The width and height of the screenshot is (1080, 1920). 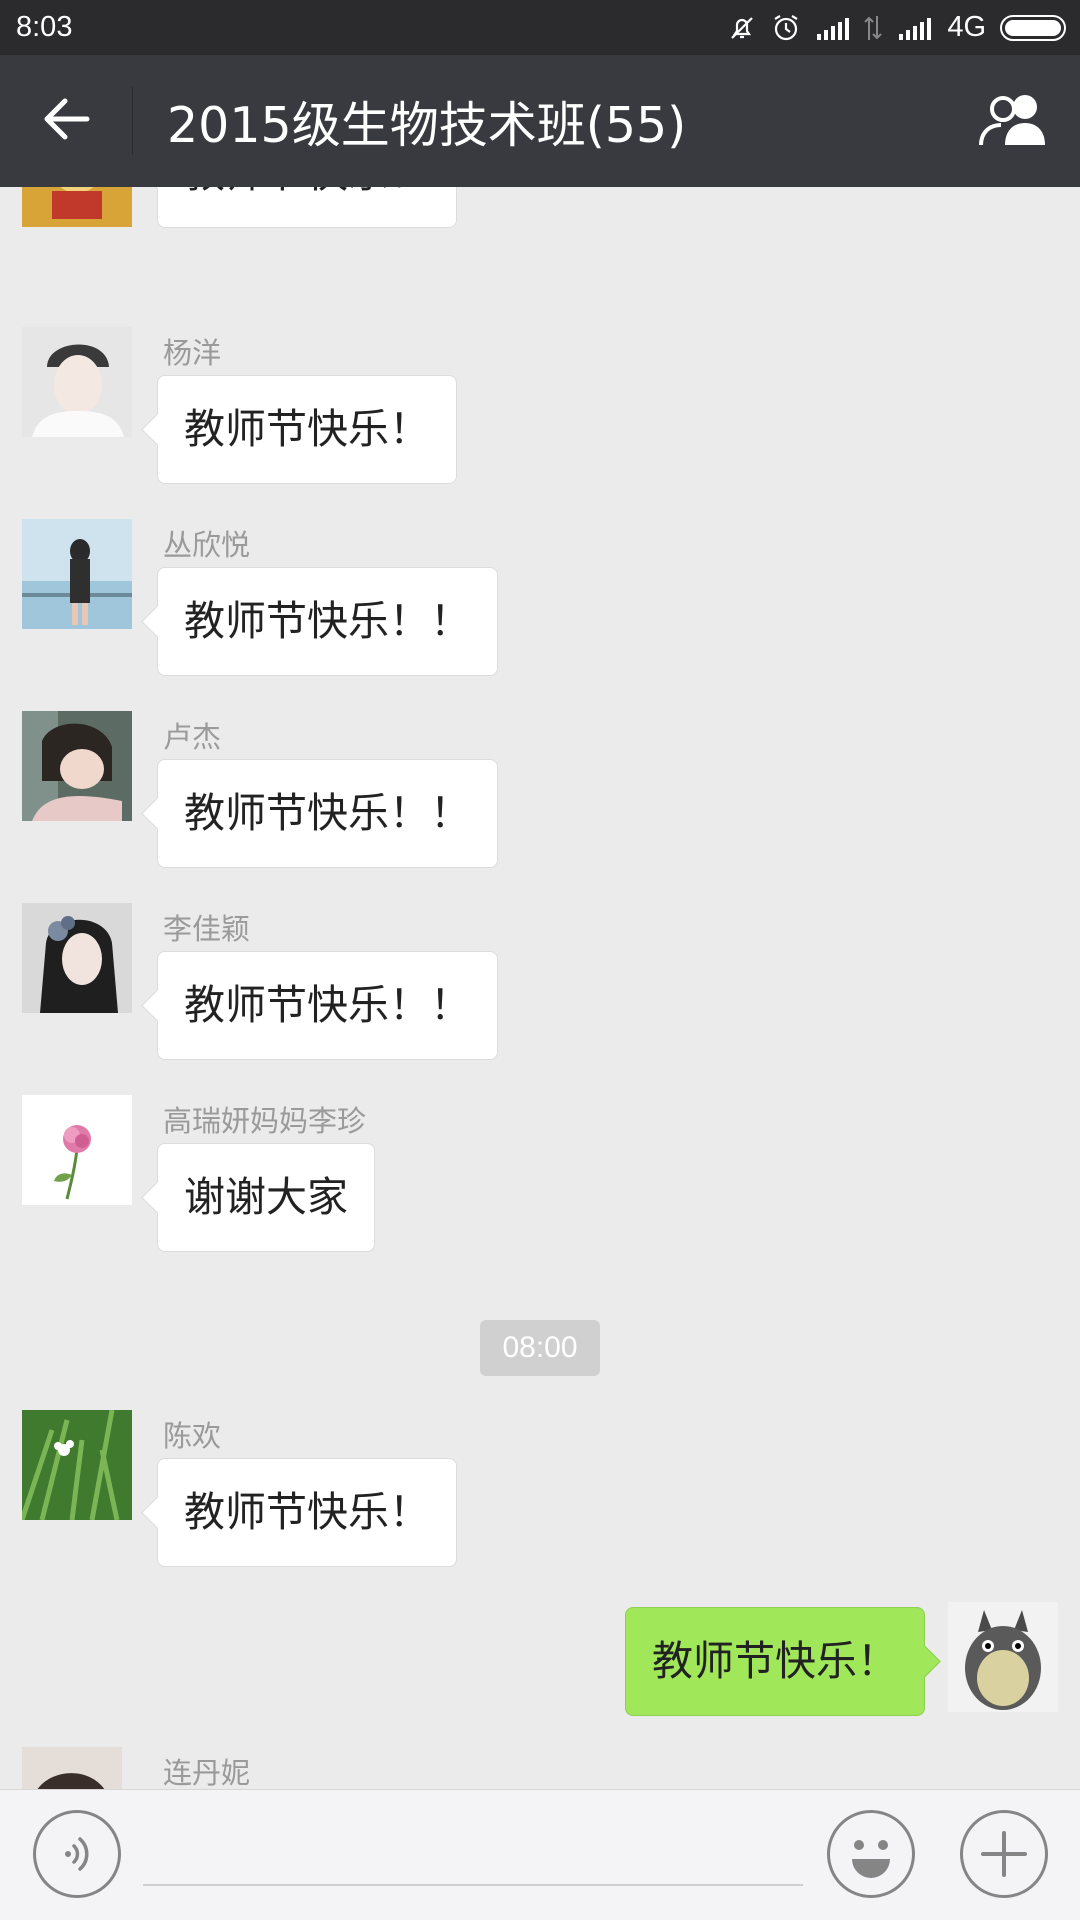 What do you see at coordinates (265, 1121) in the screenshot?
I see `sender-name: 高瑞妍妈妈李珍` at bounding box center [265, 1121].